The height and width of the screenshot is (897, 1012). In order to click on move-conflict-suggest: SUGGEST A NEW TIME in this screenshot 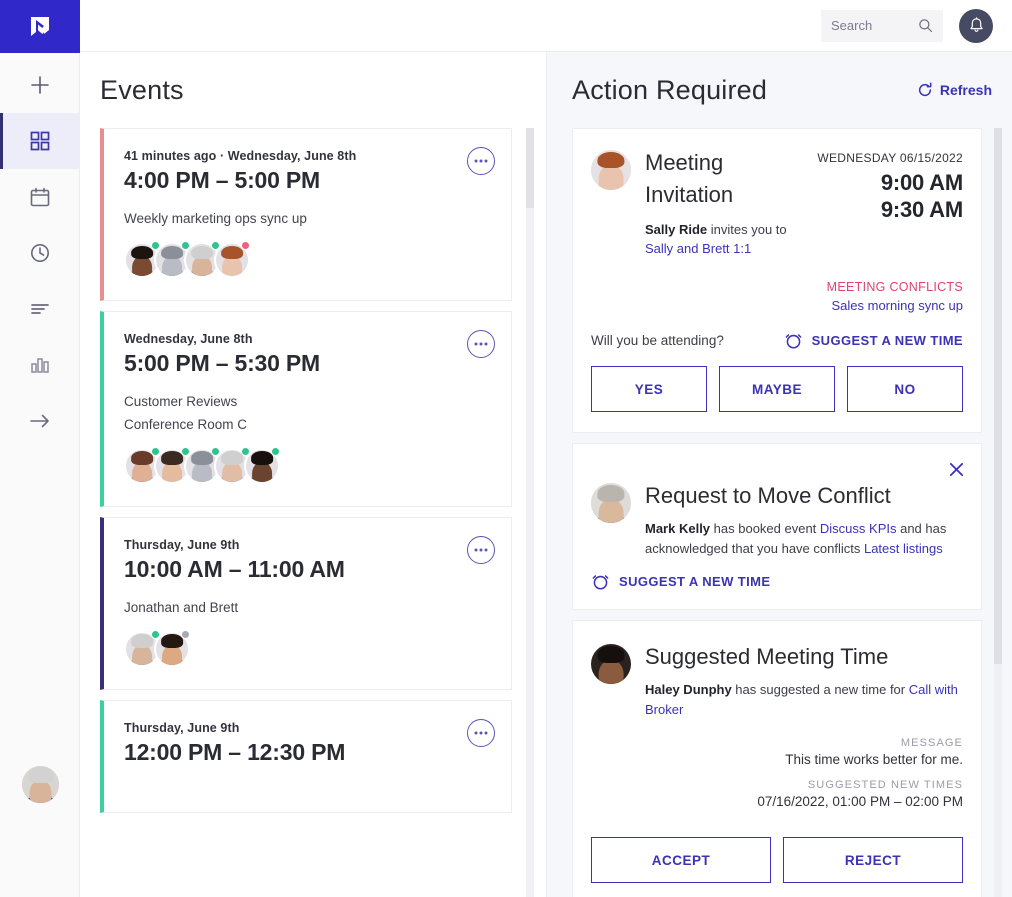, I will do `click(777, 583)`.